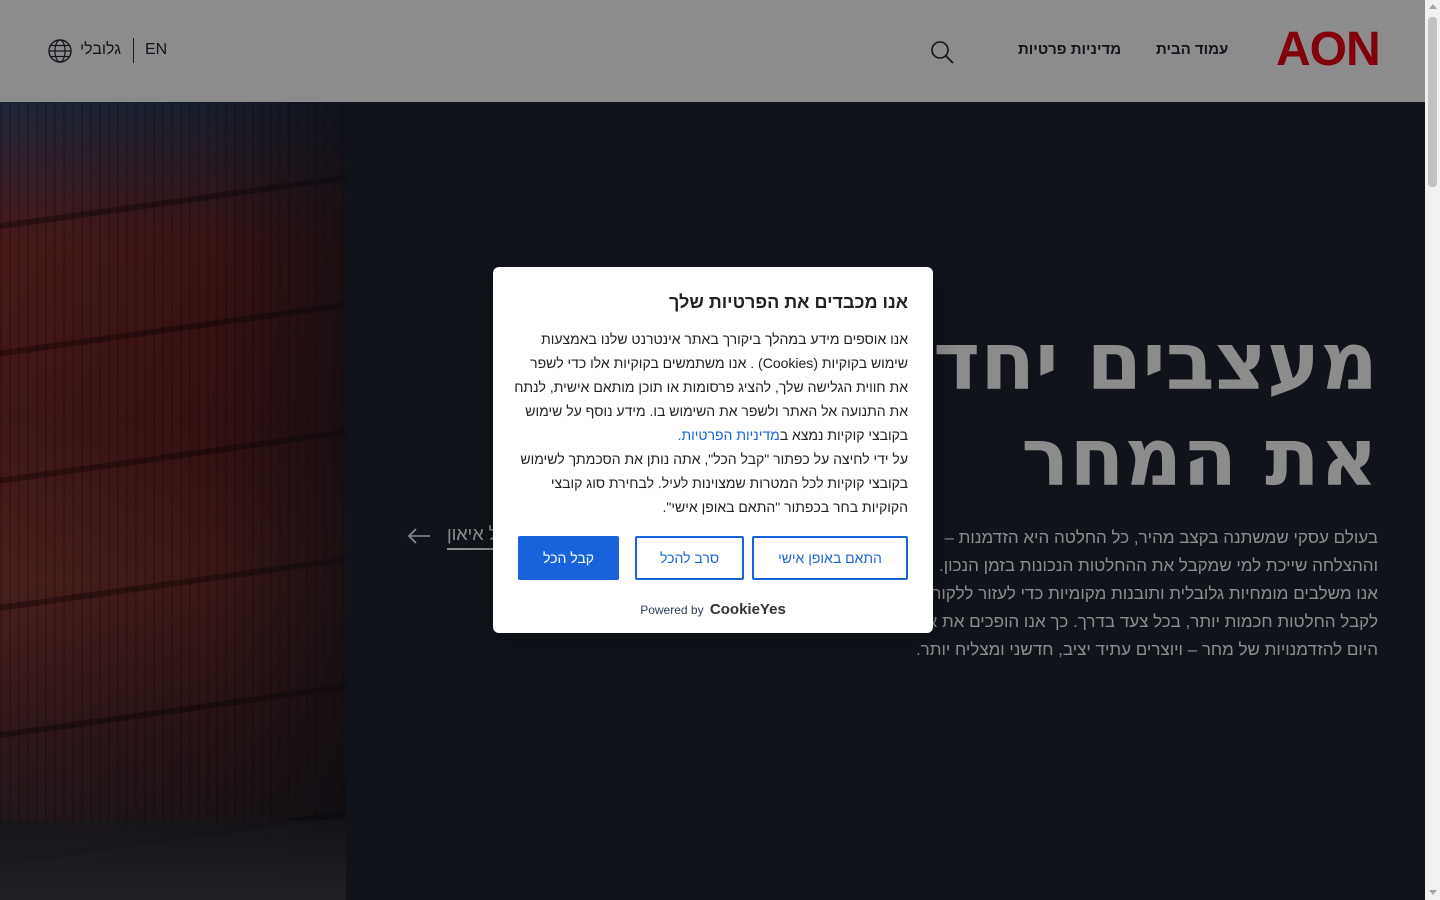  I want to click on privacy-policy-link: מדיניות הפרטיות., so click(729, 435).